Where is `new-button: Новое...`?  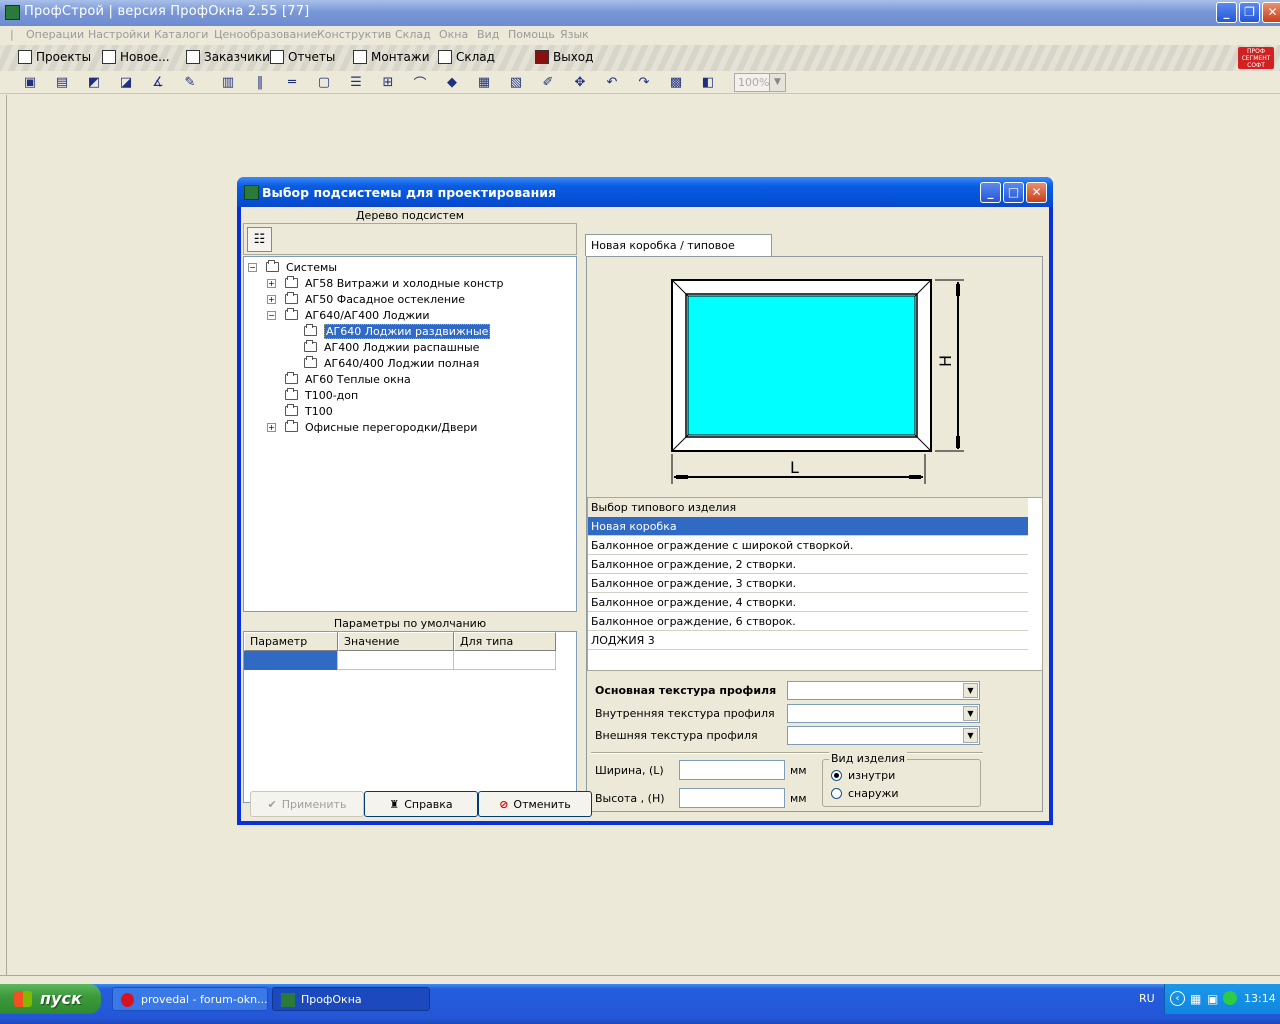
new-button: Новое... is located at coordinates (136, 57).